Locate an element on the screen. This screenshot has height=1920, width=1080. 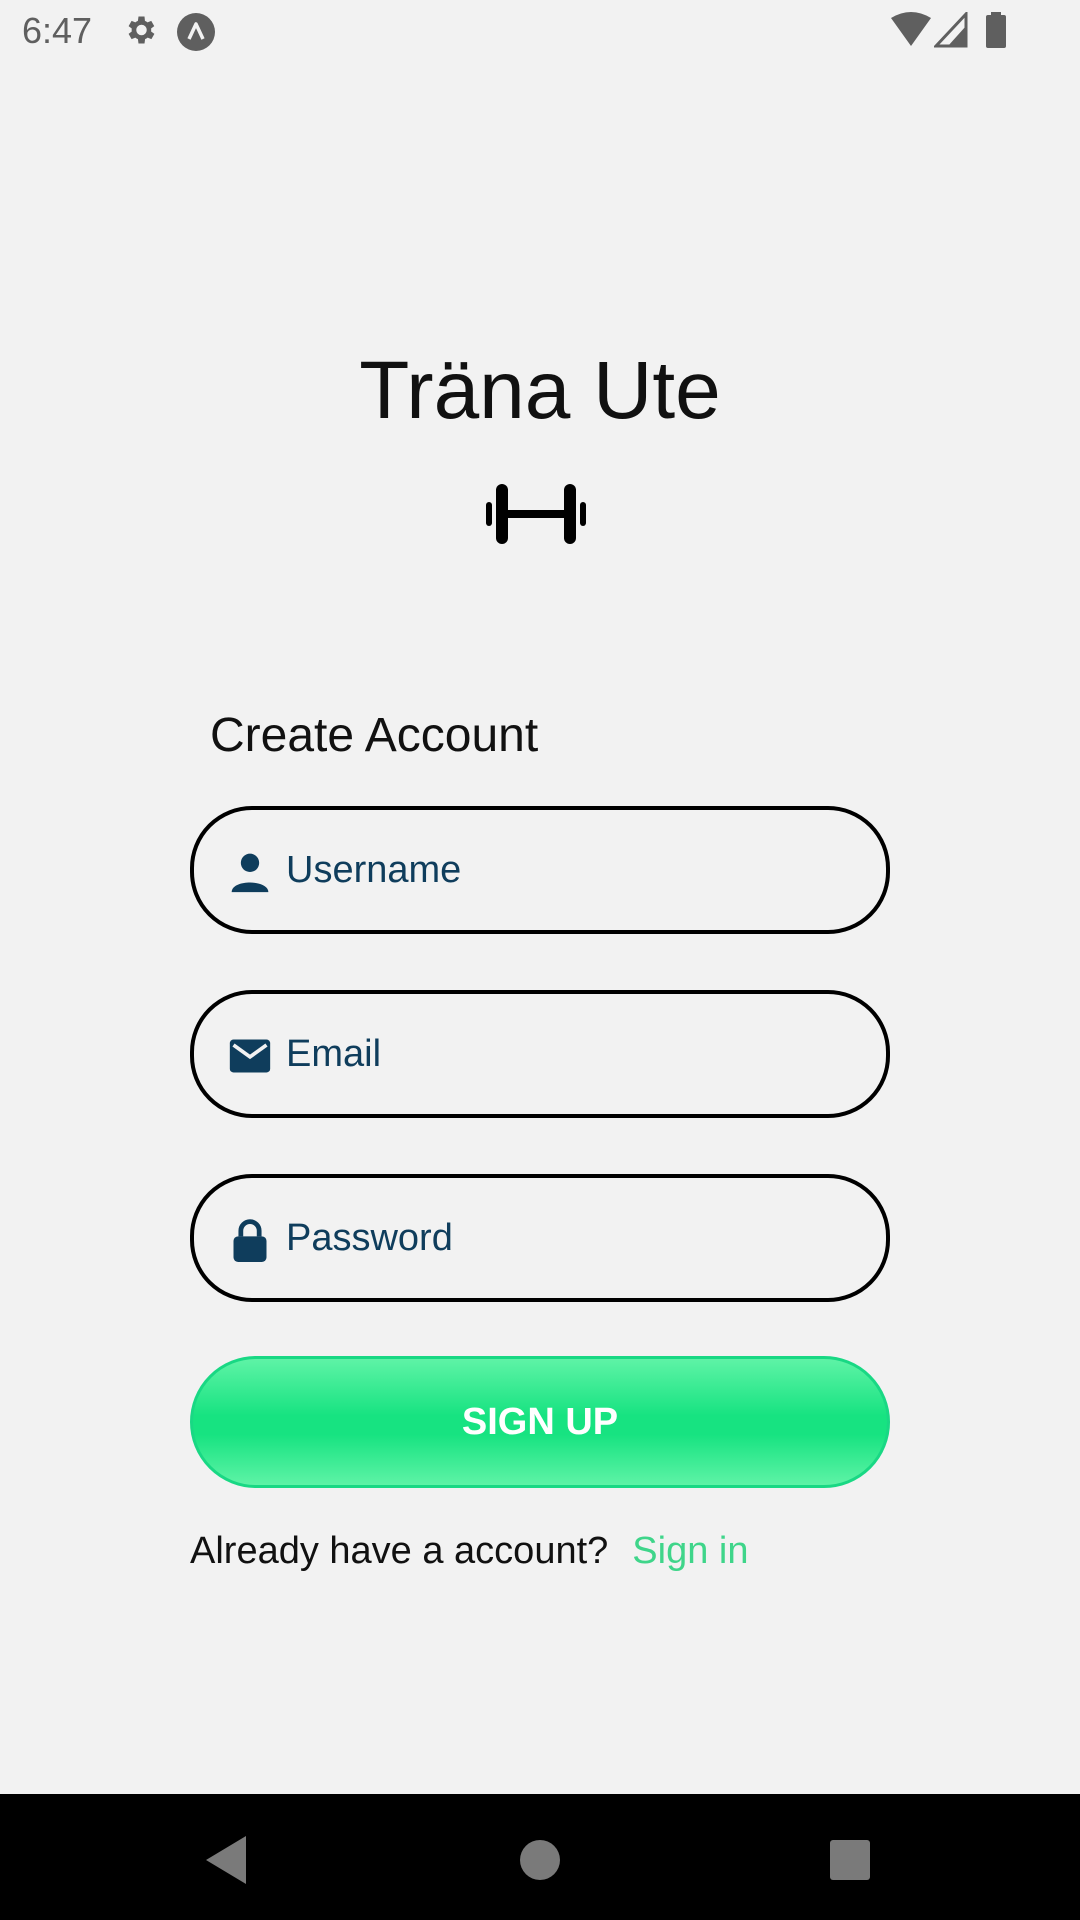
password-field is located at coordinates (540, 1238).